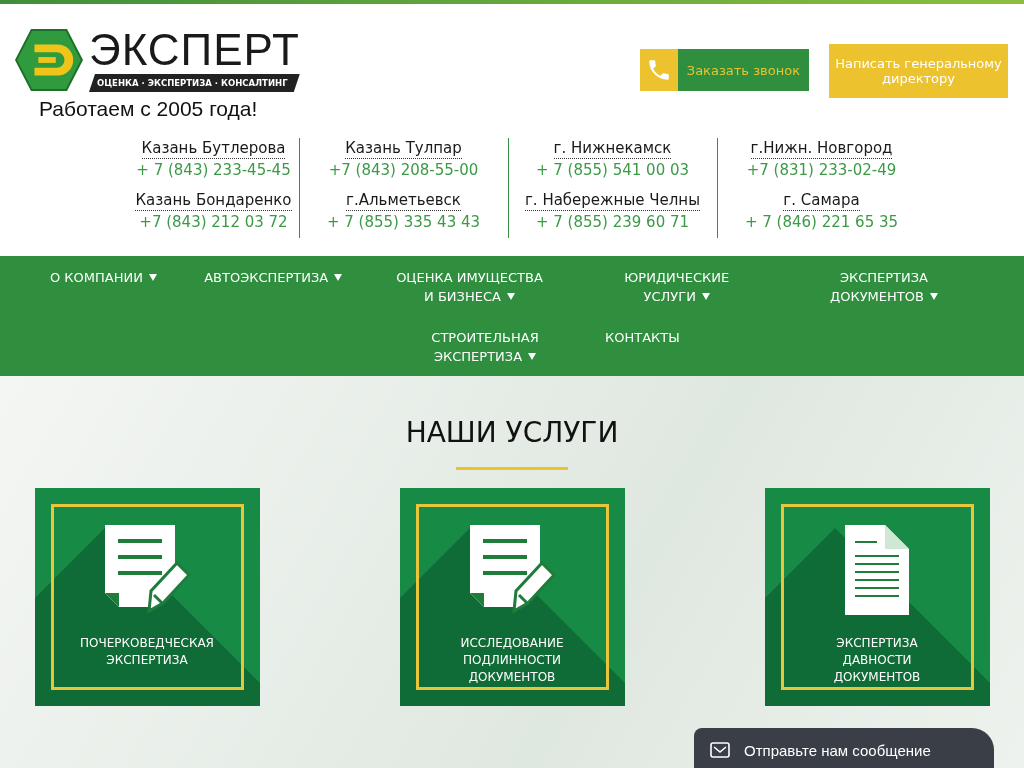 The height and width of the screenshot is (768, 1024). What do you see at coordinates (883, 287) in the screenshot?
I see `nav-menu-item: ЭКСПЕРТИЗА ДОКУМЕНТОВ` at bounding box center [883, 287].